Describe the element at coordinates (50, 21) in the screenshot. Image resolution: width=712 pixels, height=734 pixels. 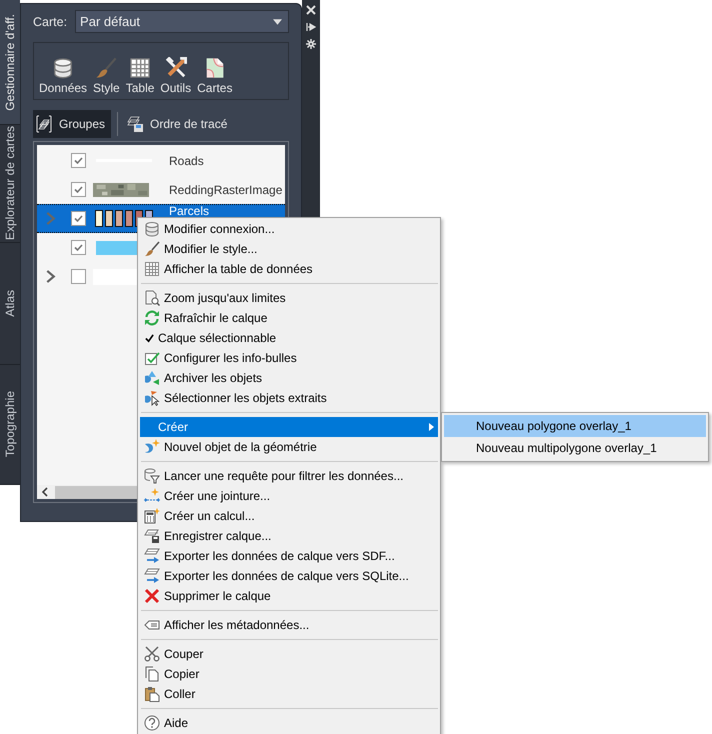
I see `map-label: Carte:` at that location.